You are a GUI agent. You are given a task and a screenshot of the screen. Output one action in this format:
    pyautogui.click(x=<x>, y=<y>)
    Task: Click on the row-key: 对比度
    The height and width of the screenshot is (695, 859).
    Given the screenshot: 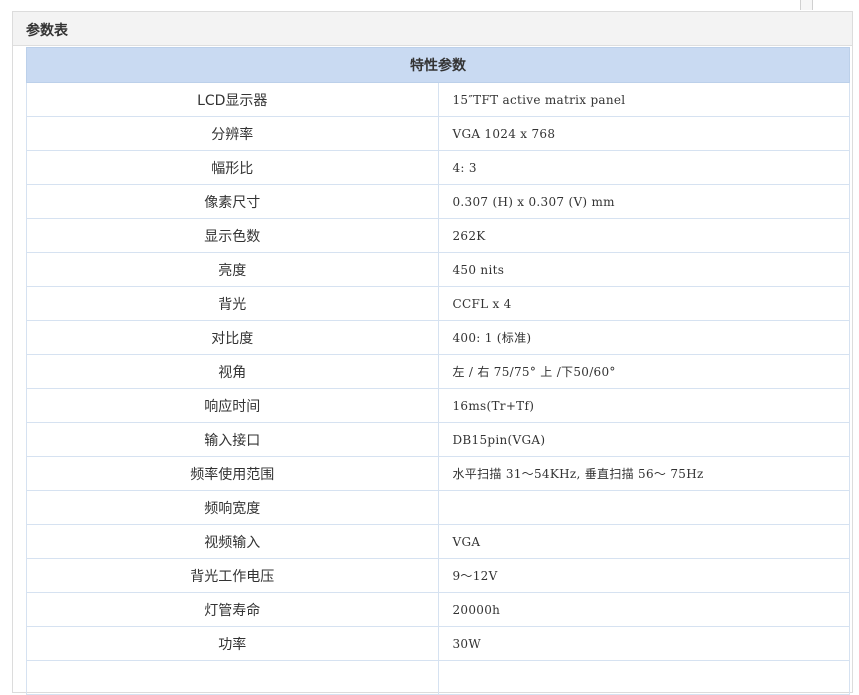 What is the action you would take?
    pyautogui.click(x=232, y=337)
    